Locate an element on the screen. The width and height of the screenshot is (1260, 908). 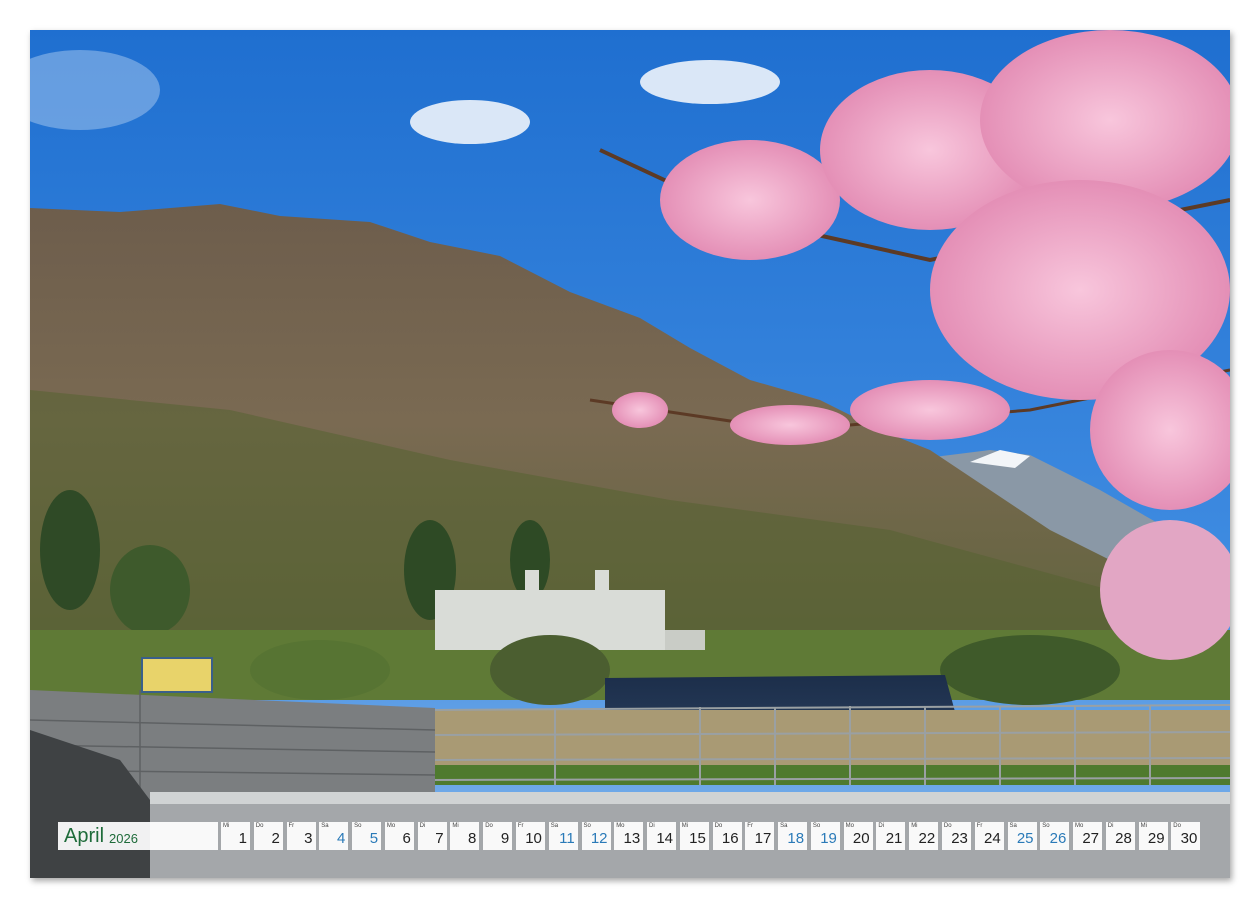
day-number: 27 is located at coordinates (1090, 838).